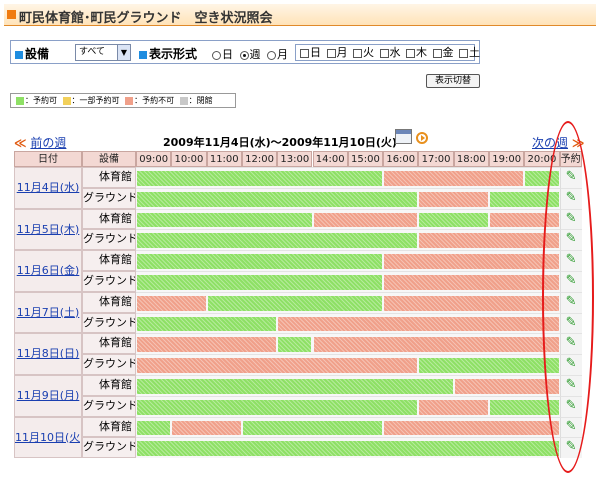 The image size is (600, 477). I want to click on display-switch-button: 表示切替, so click(453, 81).